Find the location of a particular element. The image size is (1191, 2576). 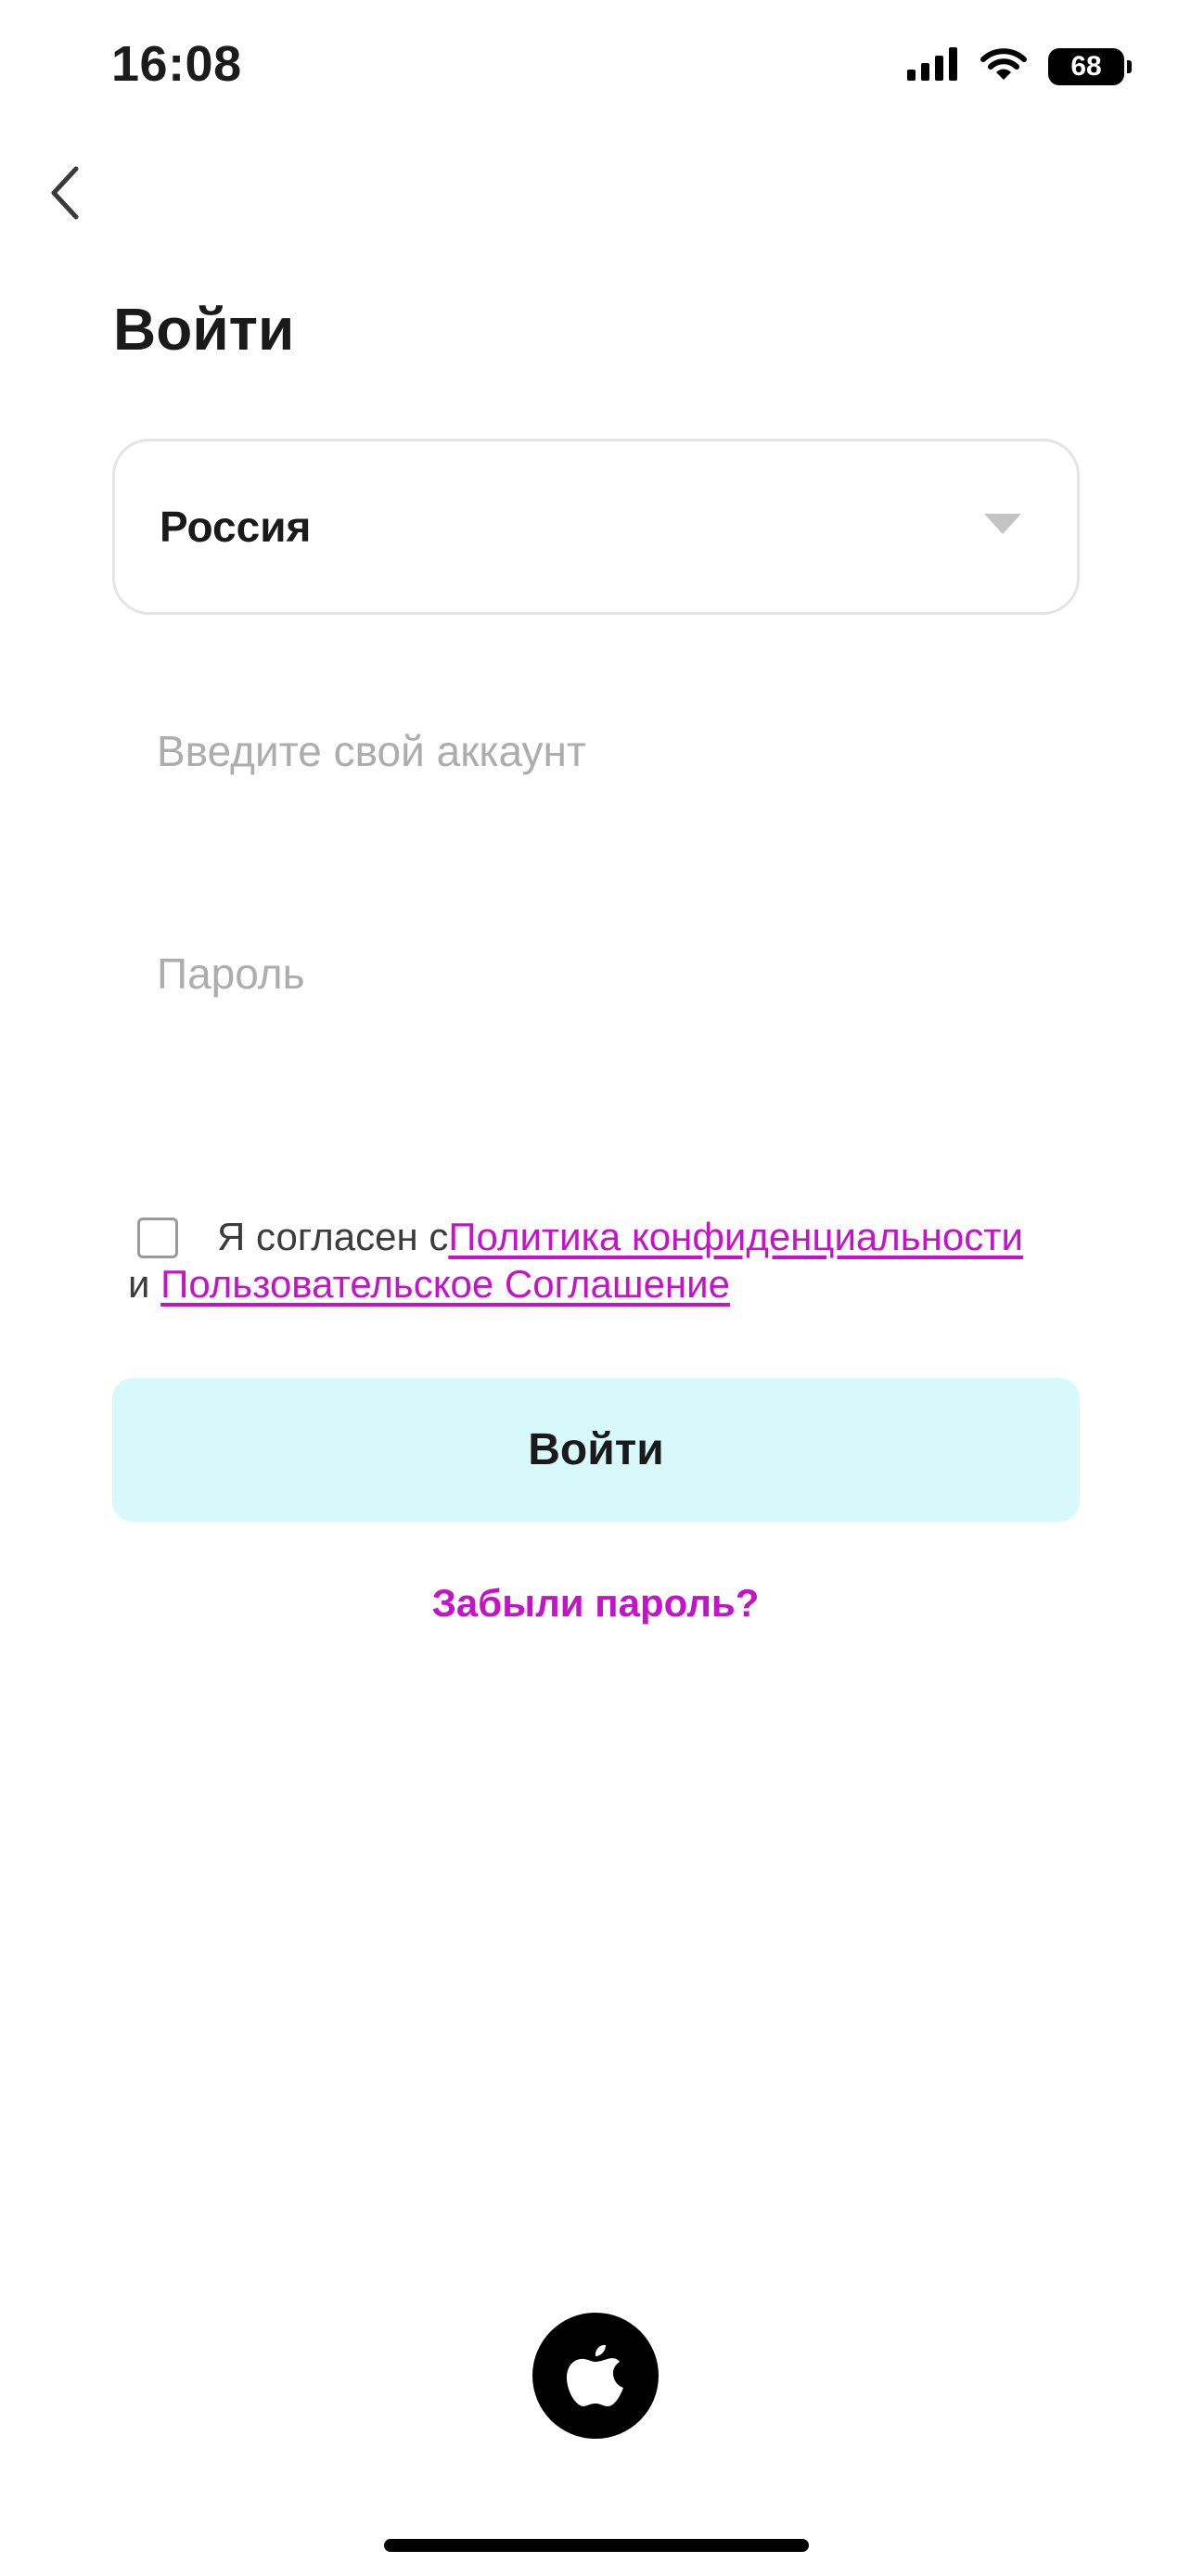

privacy-policy-link: Политика конфиденциальности is located at coordinates (735, 1237).